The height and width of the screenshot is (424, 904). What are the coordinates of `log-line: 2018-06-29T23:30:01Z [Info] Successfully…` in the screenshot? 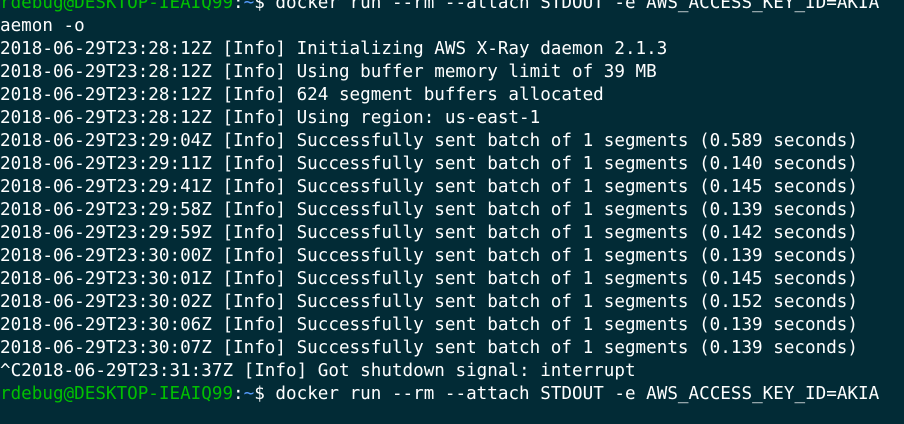 It's located at (429, 279).